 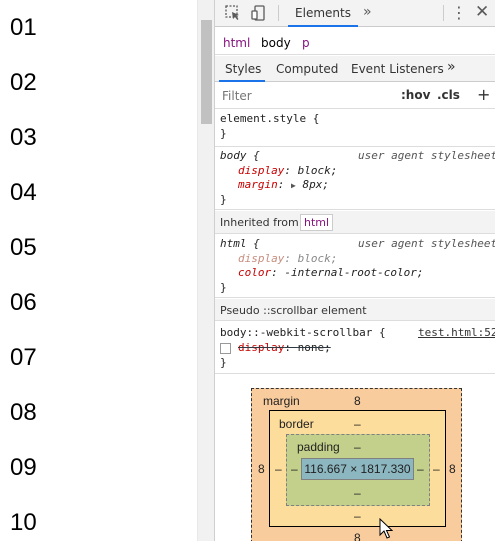 What do you see at coordinates (386, 528) in the screenshot?
I see `mouse-cursor-icon` at bounding box center [386, 528].